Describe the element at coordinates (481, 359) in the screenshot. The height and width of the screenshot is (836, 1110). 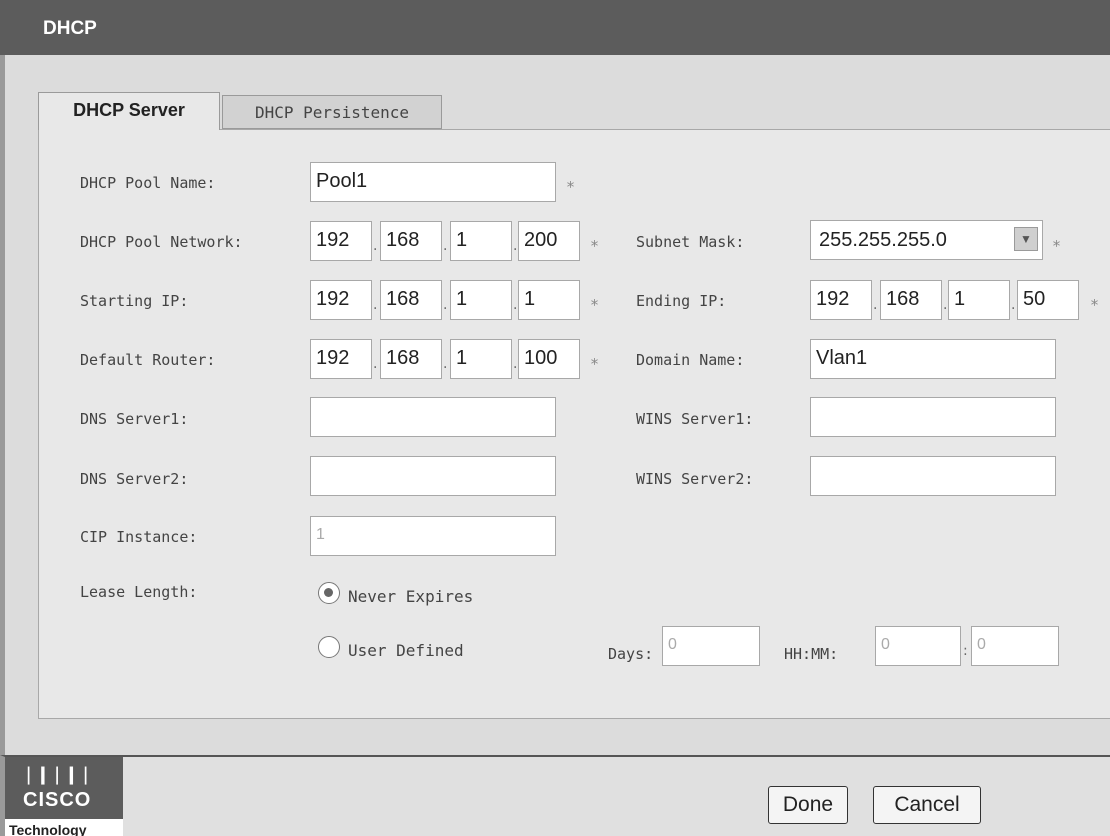
I see `default-router-octet3: 1` at that location.